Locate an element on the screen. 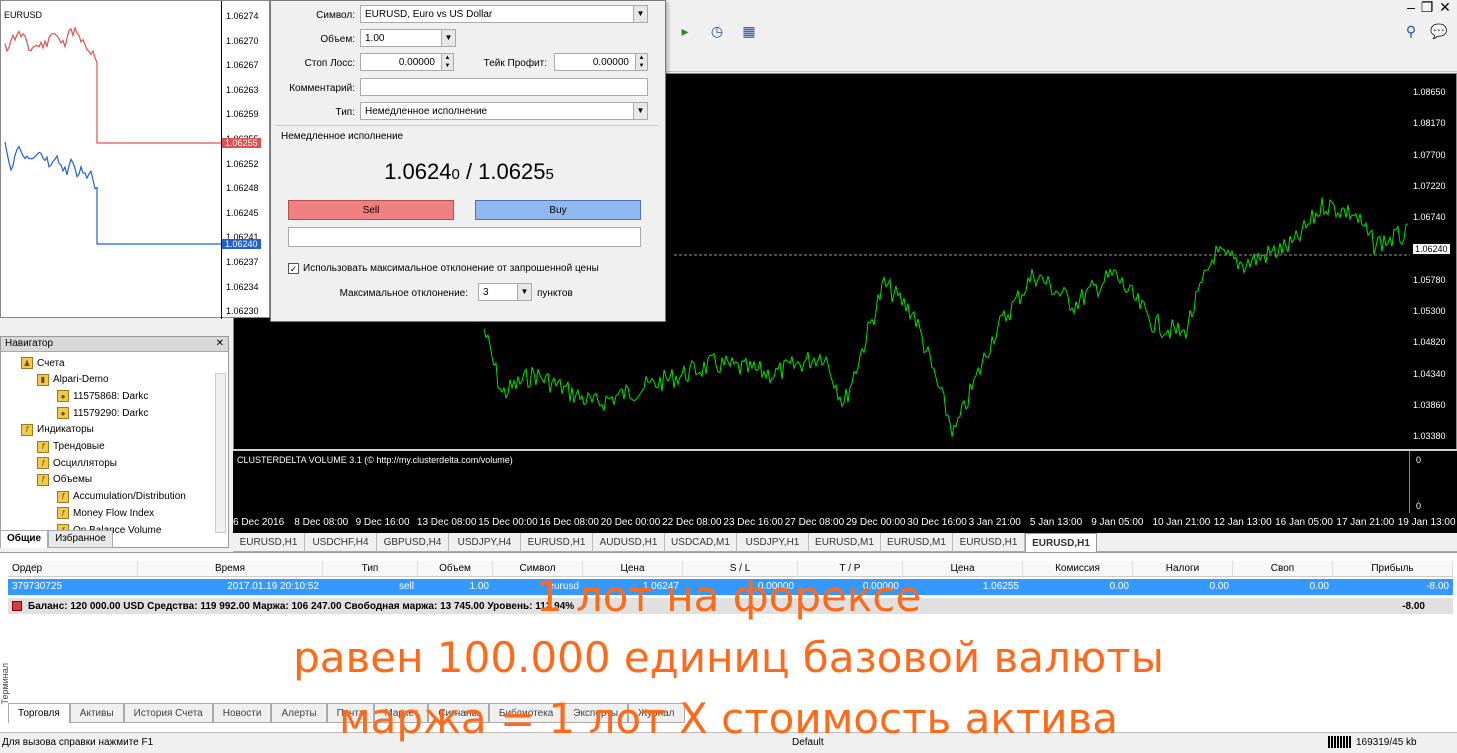 The image size is (1457, 753). navigator-item: f Осцилляторы is located at coordinates (77, 463).